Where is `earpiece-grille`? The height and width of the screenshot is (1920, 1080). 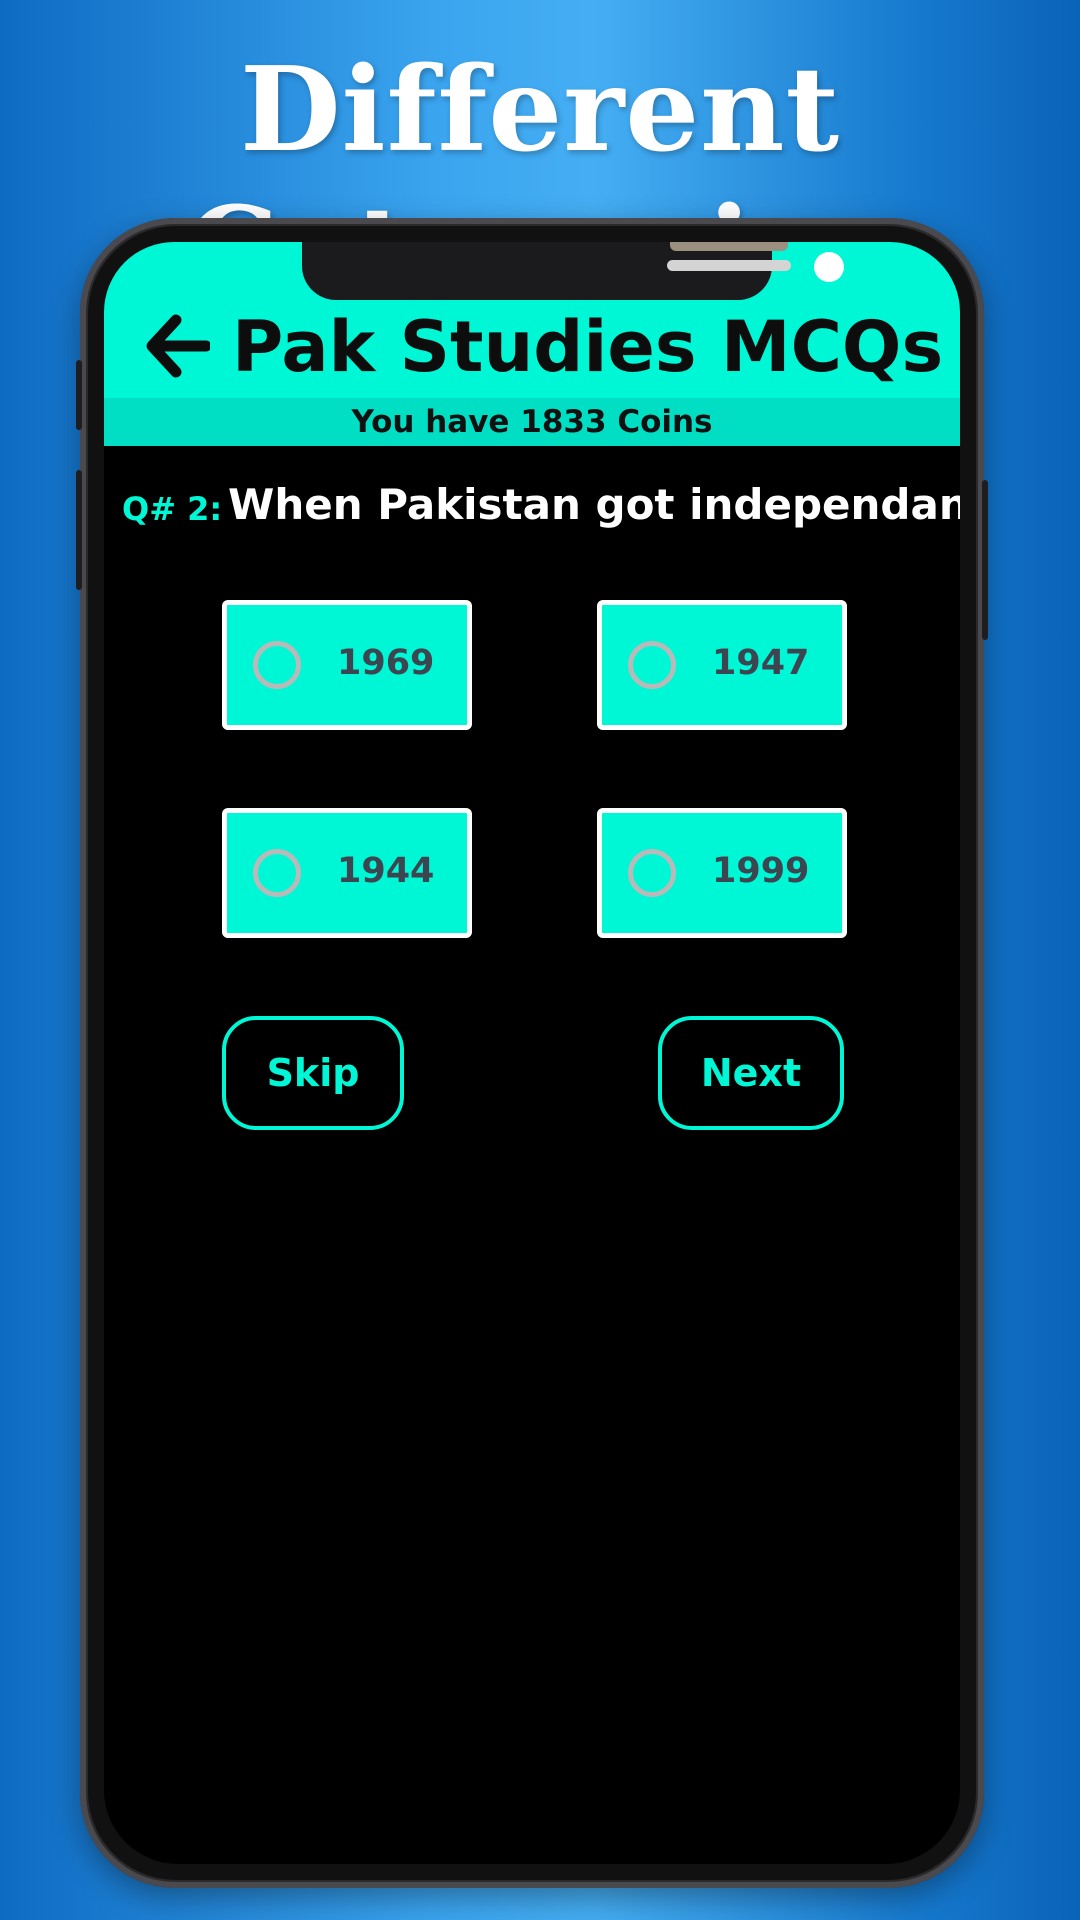
earpiece-grille is located at coordinates (729, 246).